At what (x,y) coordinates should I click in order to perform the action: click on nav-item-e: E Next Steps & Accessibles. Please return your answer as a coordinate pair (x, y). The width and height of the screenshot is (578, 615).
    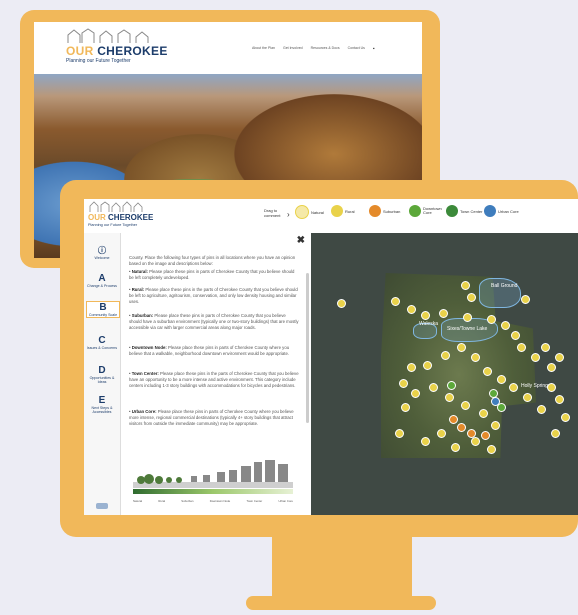
    Looking at the image, I should click on (102, 404).